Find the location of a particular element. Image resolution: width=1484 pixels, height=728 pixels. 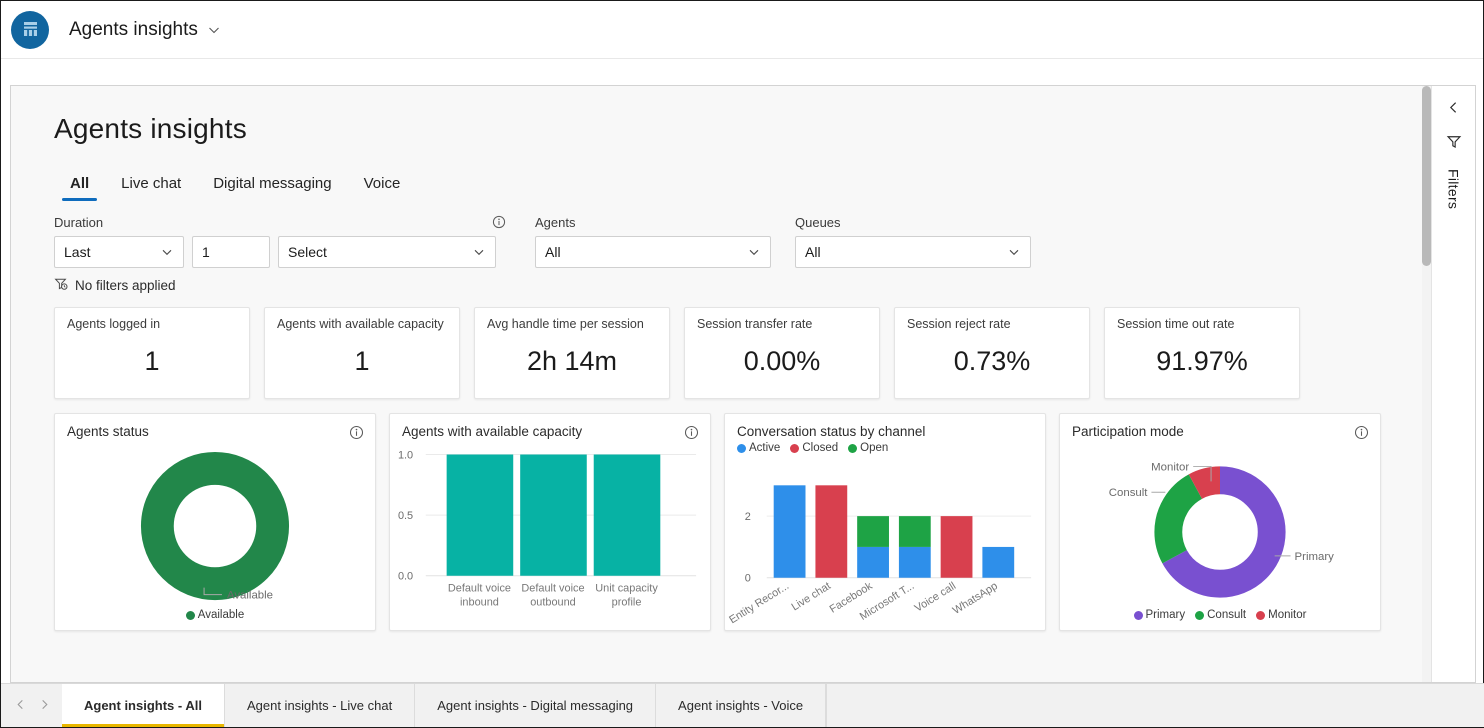

leader-label-consult: Consult is located at coordinates (1129, 493).